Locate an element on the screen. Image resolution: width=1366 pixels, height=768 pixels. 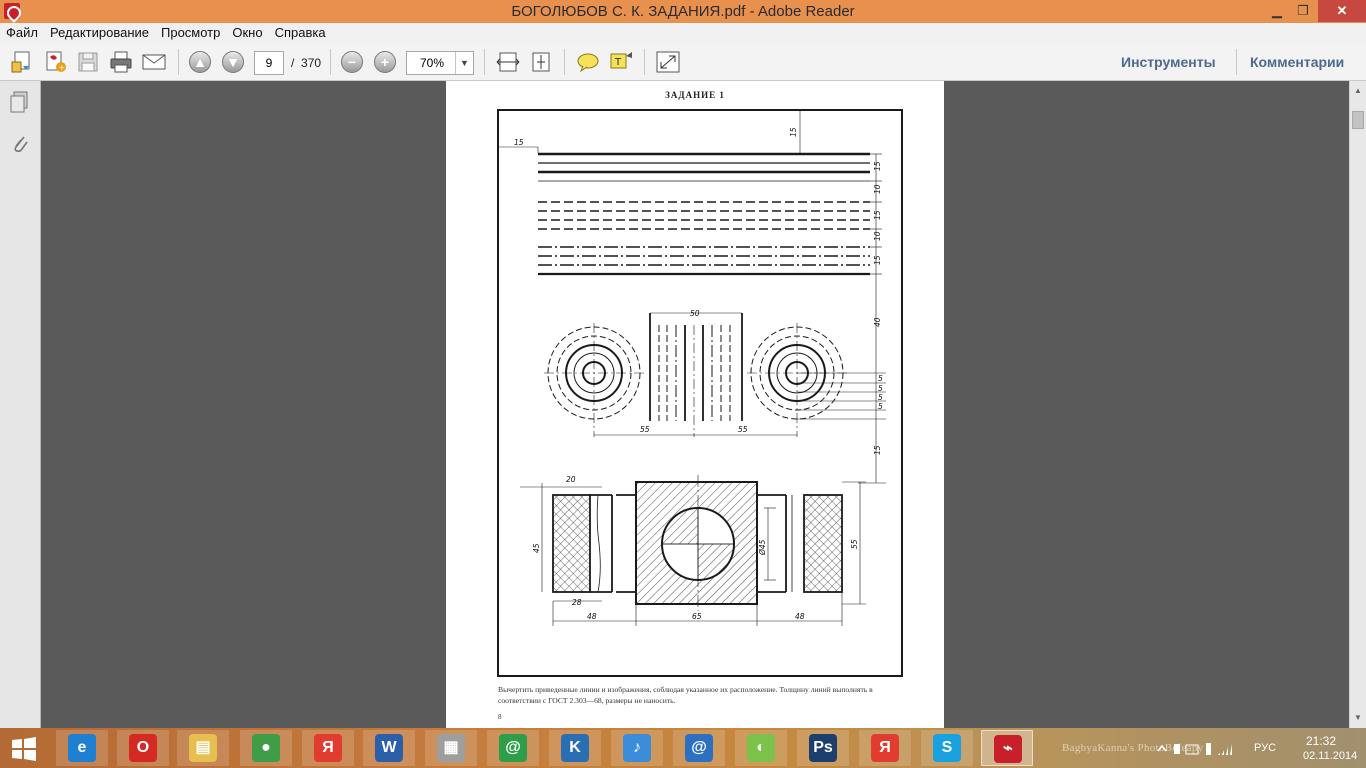
taskbar-app-k-app: K is located at coordinates (575, 748).